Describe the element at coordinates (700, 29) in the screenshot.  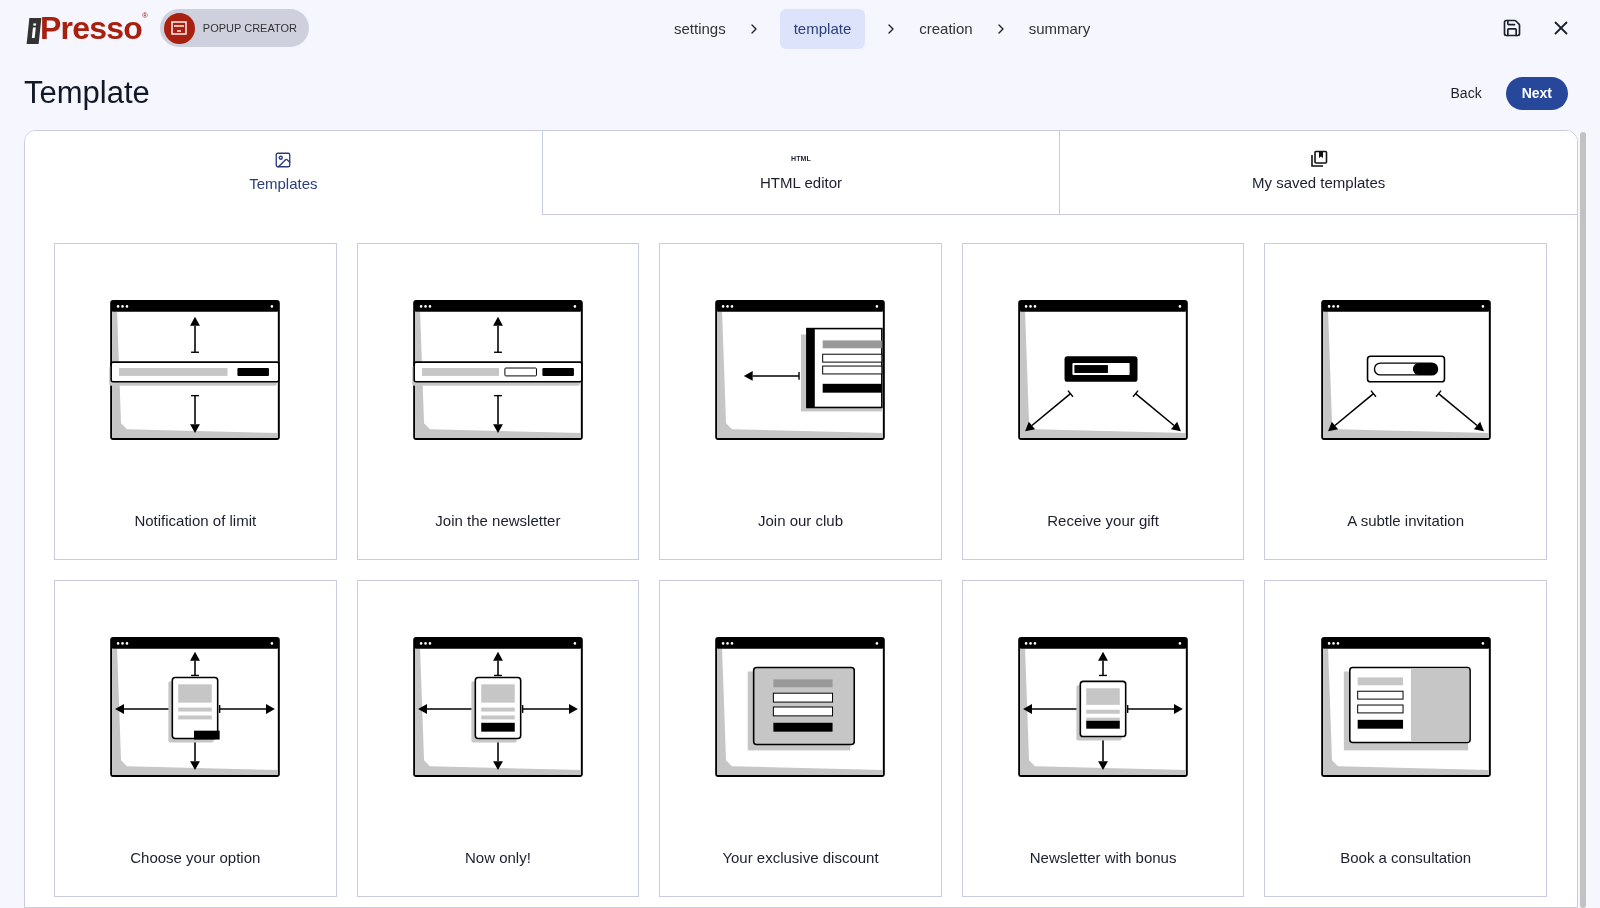
I see `step-tab: settings` at that location.